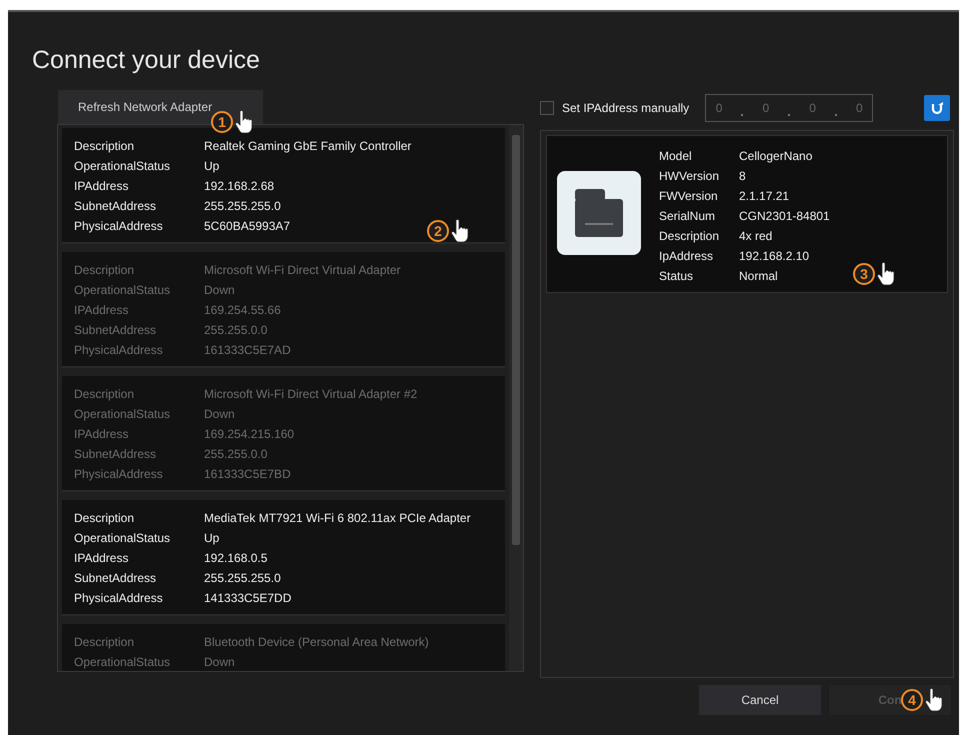 The height and width of the screenshot is (735, 967). Describe the element at coordinates (248, 598) in the screenshot. I see `field-value: 141333C5E7DD` at that location.